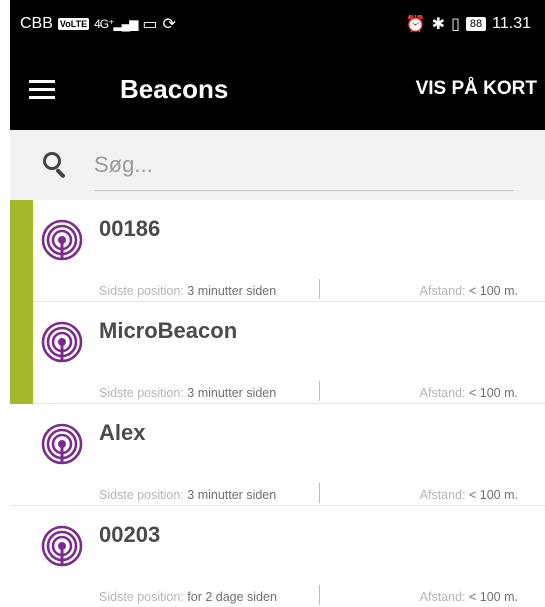 This screenshot has width=545, height=607. I want to click on last-position: Sidste position: for 2 dage siden, so click(188, 597).